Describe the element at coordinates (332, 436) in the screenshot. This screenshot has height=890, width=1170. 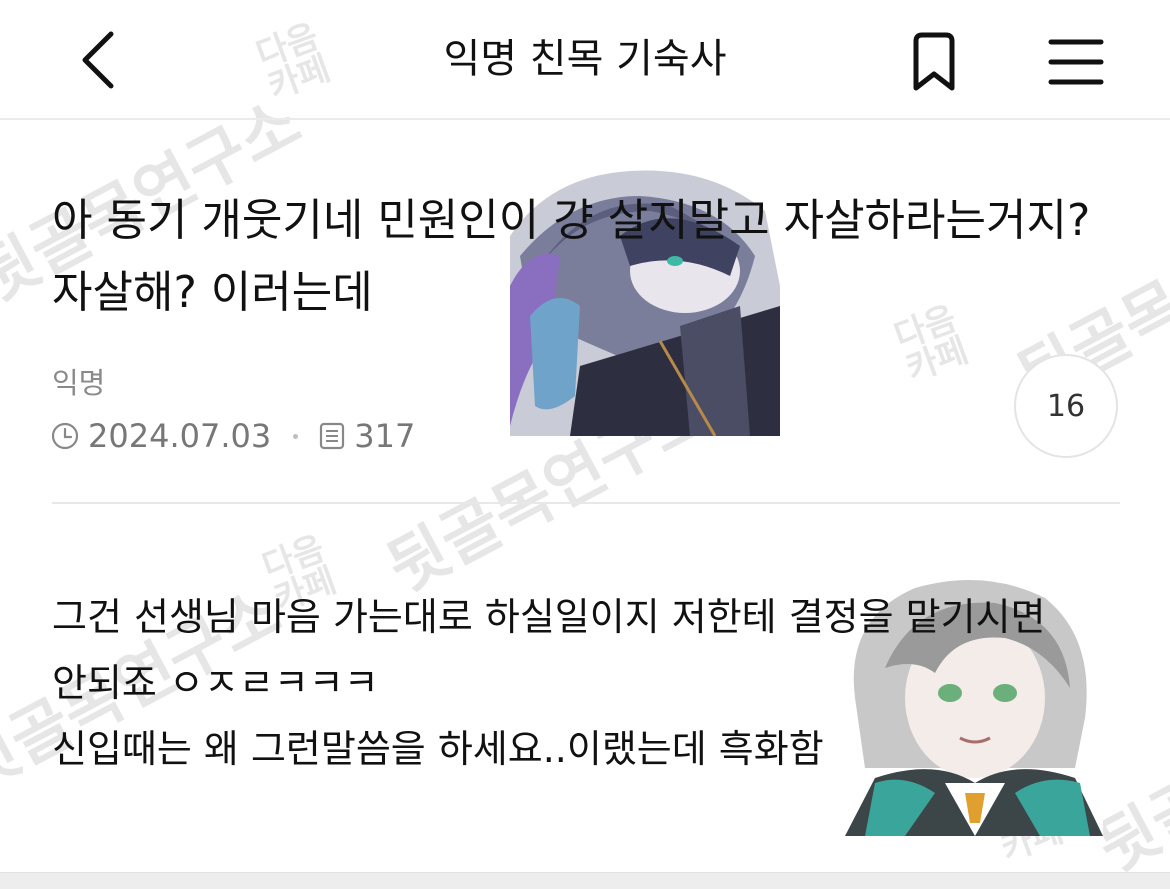
I see `document-icon` at that location.